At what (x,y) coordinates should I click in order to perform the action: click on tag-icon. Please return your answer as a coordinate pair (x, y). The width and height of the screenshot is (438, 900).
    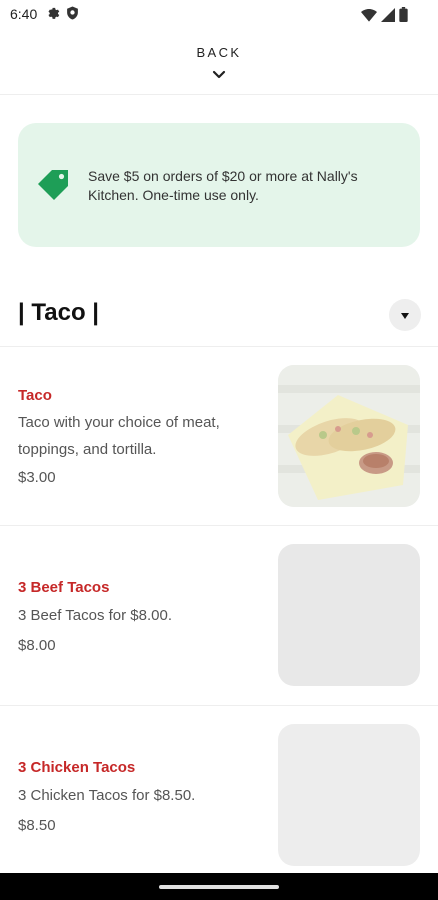
    Looking at the image, I should click on (54, 186).